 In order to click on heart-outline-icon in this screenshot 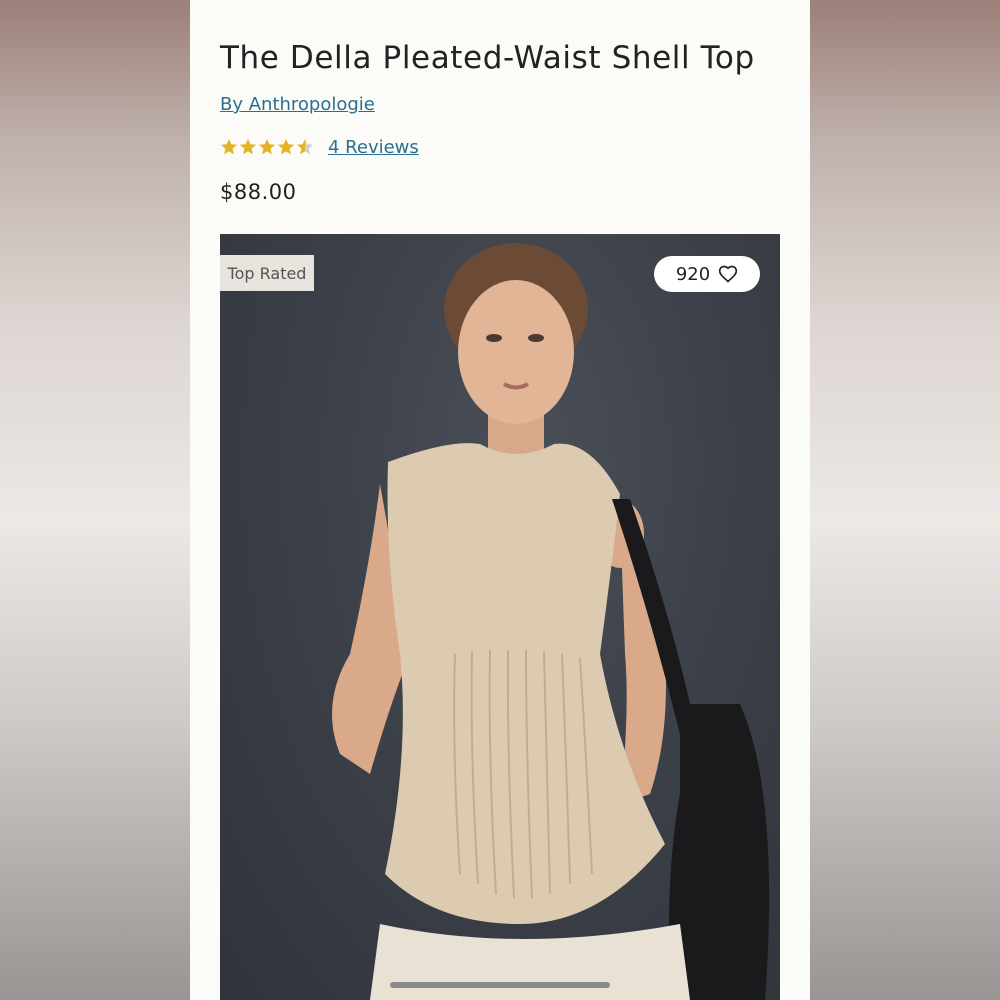, I will do `click(728, 274)`.